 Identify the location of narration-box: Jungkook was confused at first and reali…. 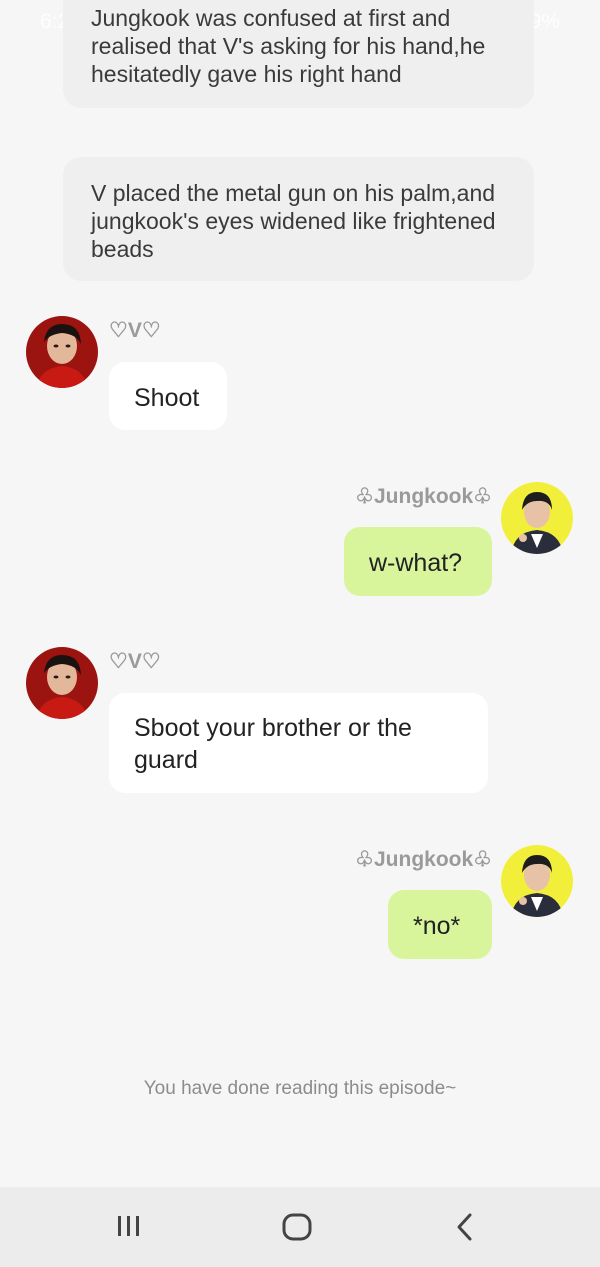
(298, 54).